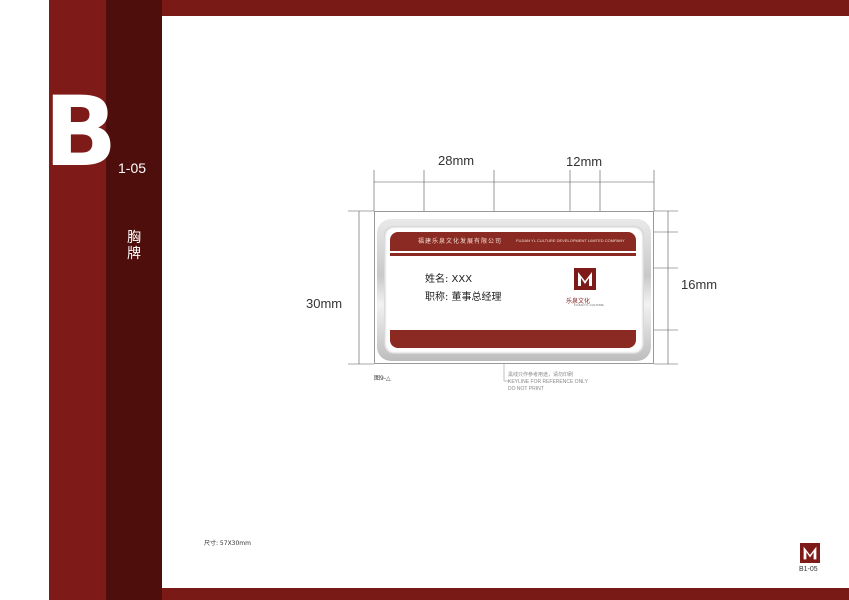 Image resolution: width=849 pixels, height=600 pixels. I want to click on badge-name-field: 姓名: XXX, so click(449, 279).